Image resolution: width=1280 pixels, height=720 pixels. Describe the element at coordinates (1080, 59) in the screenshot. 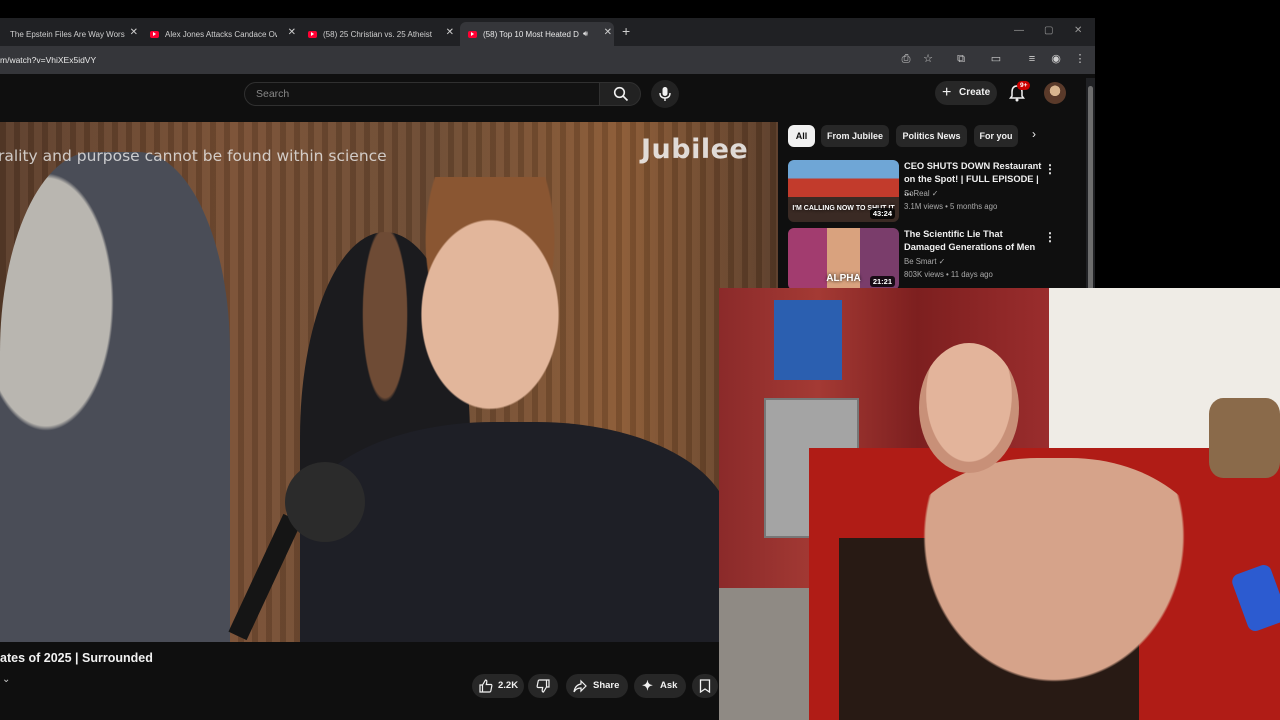

I see `menu-kebab-icon: ⋮` at that location.